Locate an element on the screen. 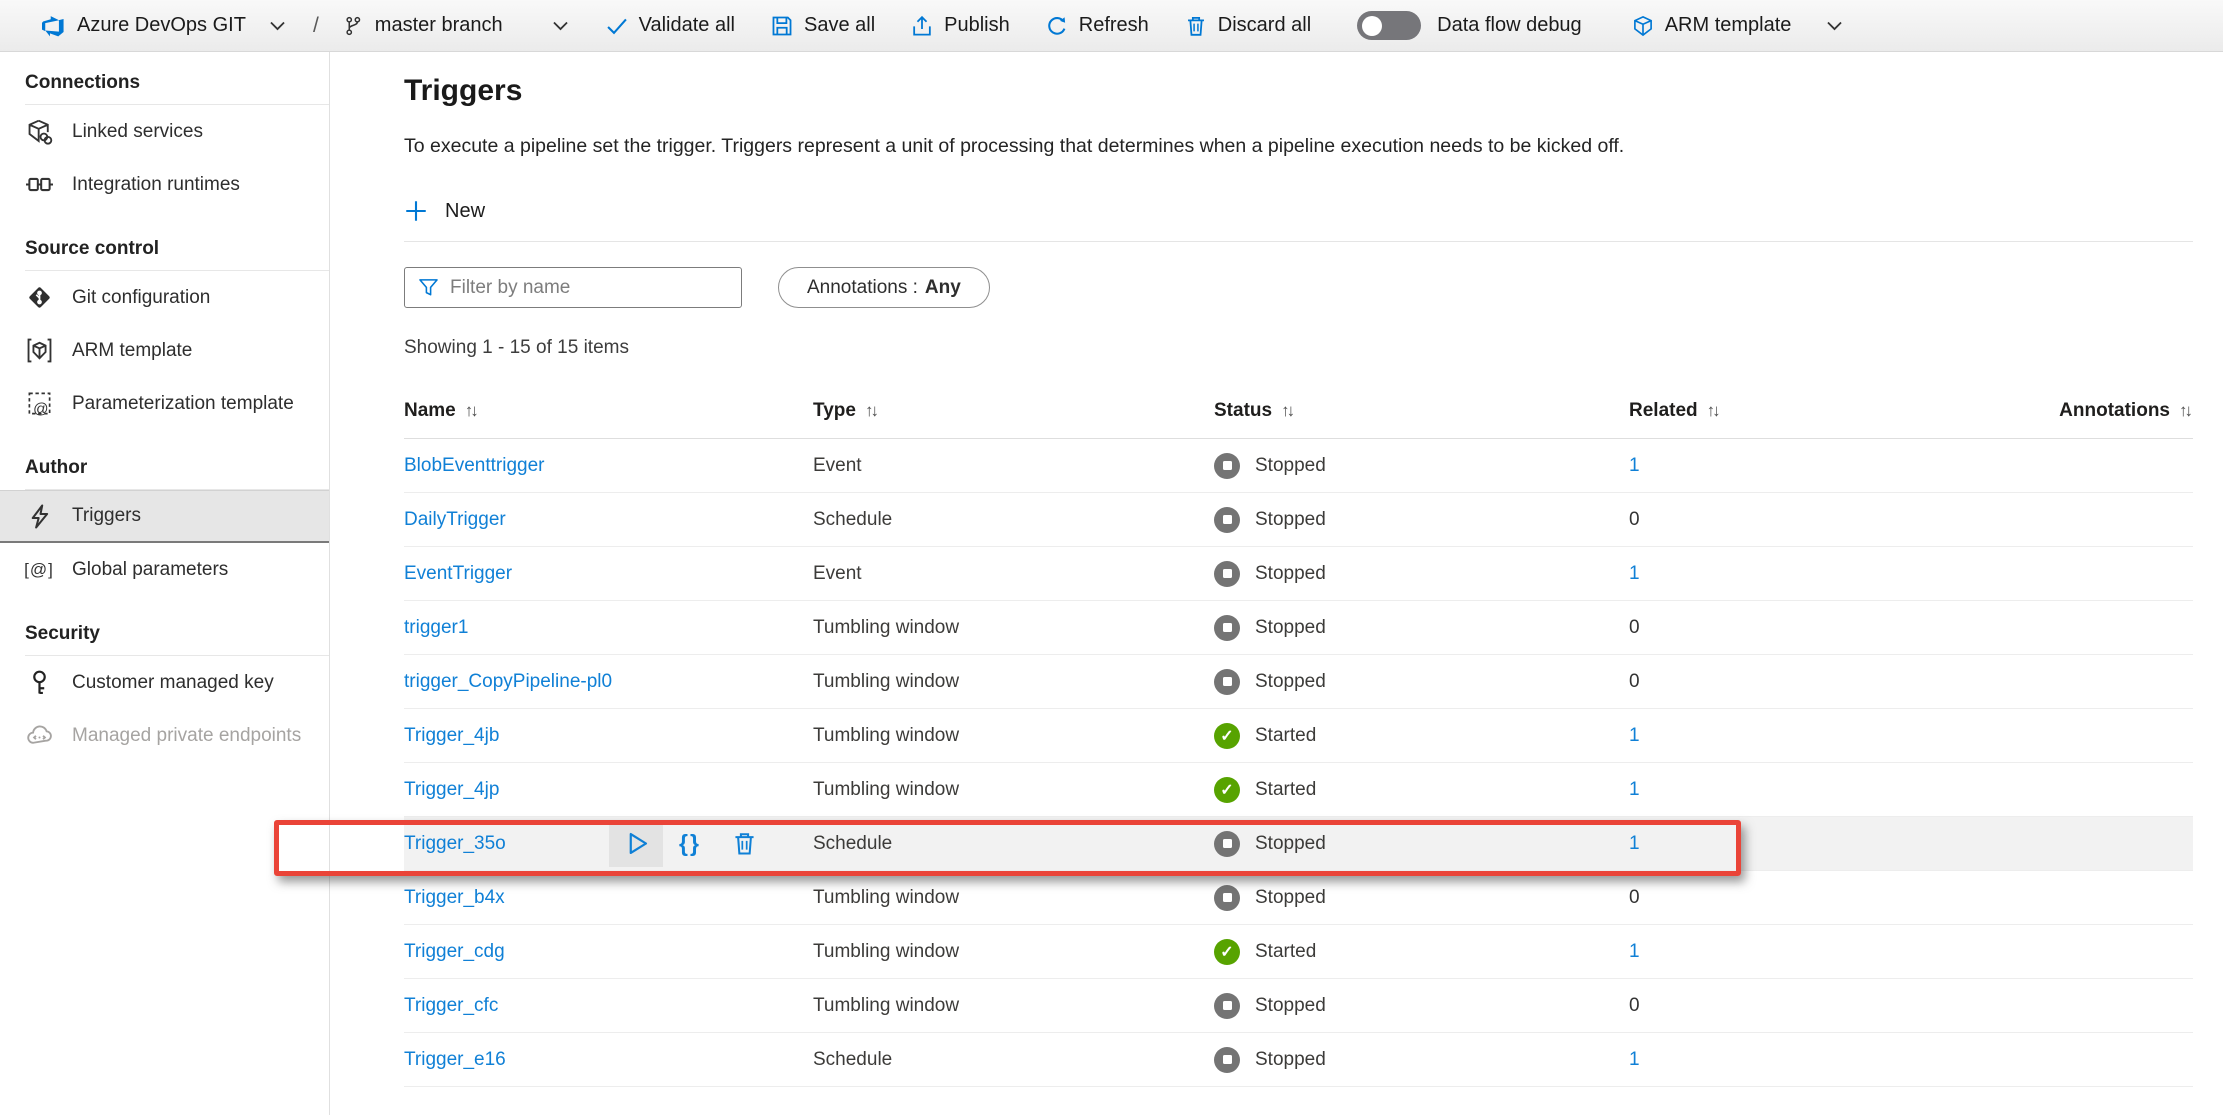 This screenshot has height=1115, width=2223. trigger-name-link: Trigger_cfc is located at coordinates (451, 1006).